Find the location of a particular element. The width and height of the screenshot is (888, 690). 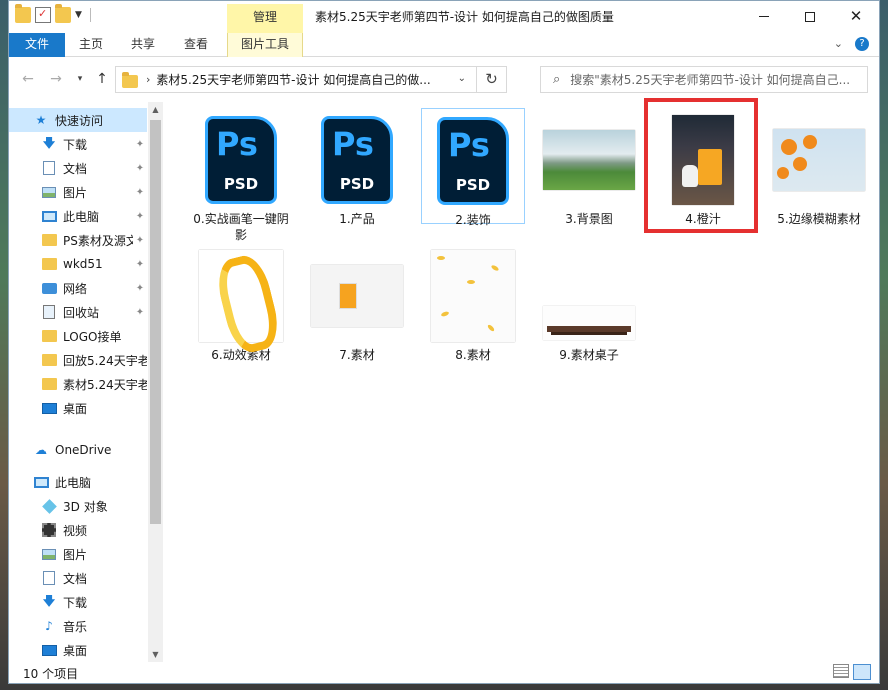

sidebar-item-onedrive: ☁ OneDrive is located at coordinates (78, 450).